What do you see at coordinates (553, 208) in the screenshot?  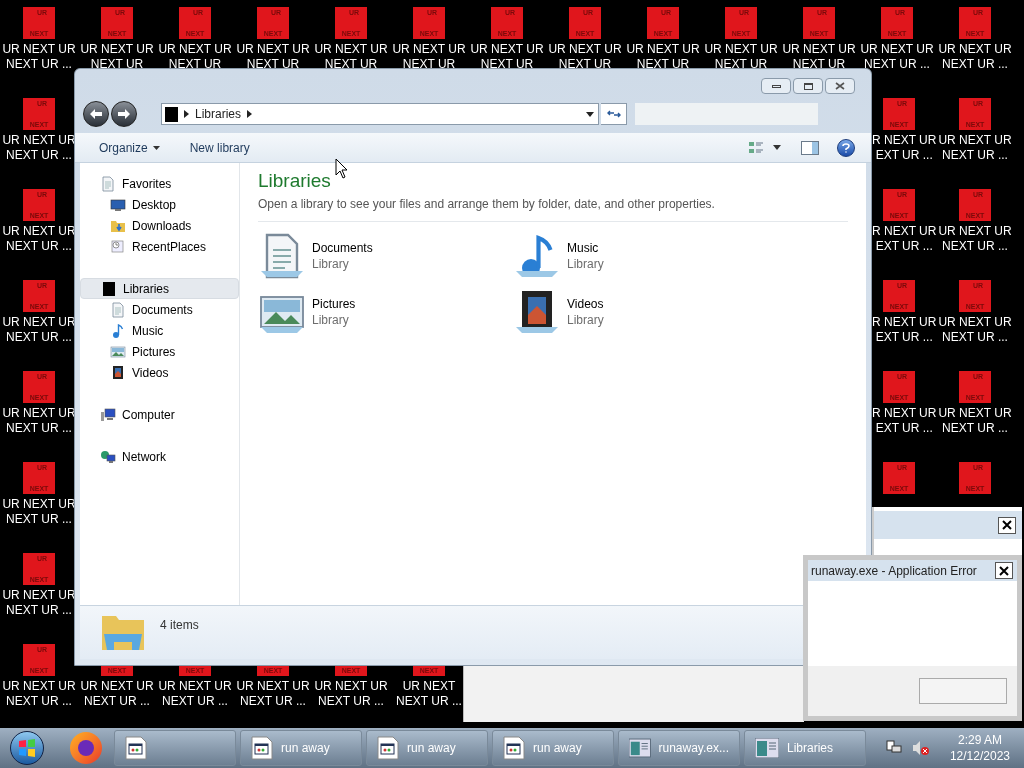 I see `page-description: Open a library to see your files and arrange them by folder, date, and other properties.` at bounding box center [553, 208].